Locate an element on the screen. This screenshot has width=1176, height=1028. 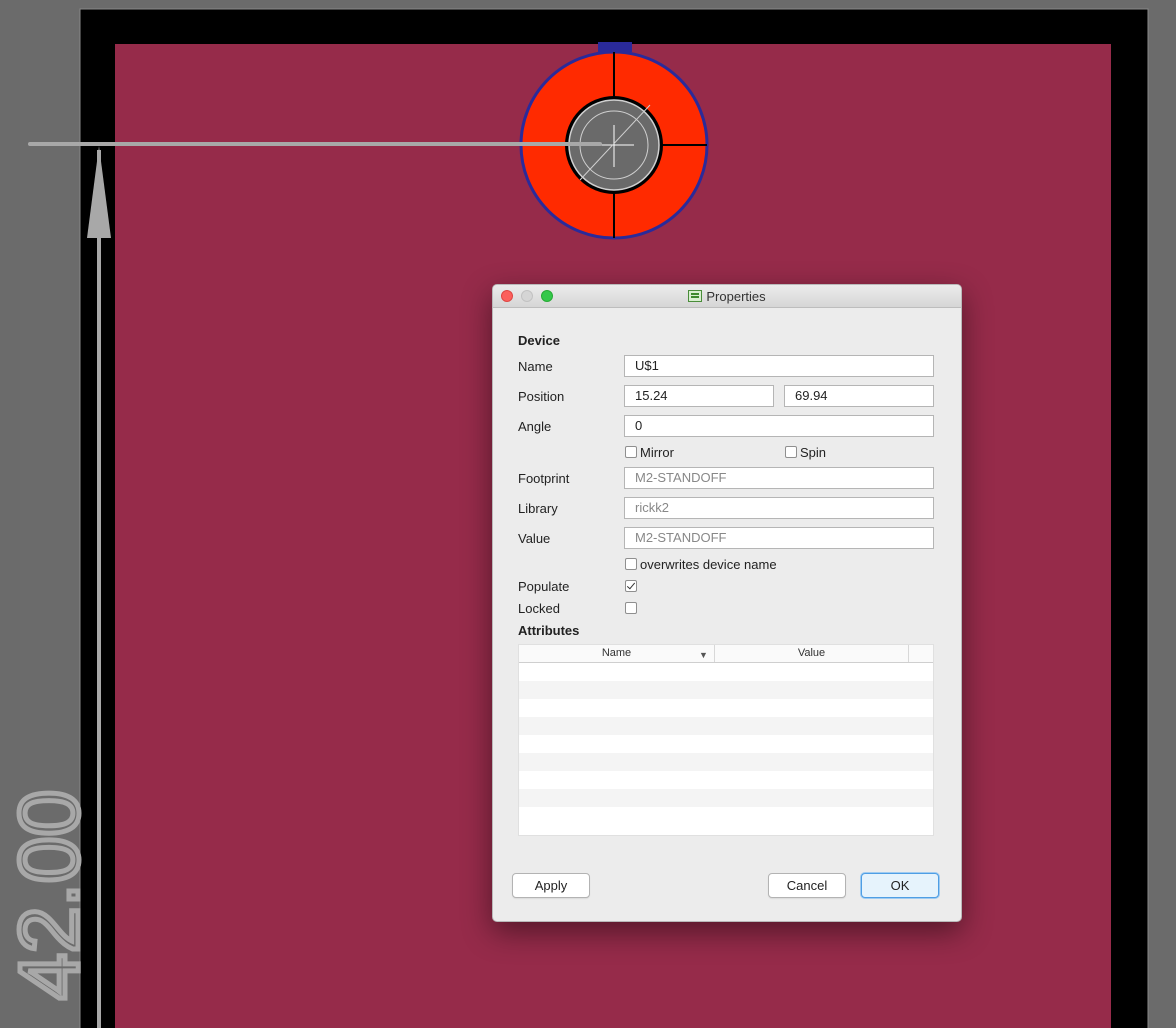
populate-checkbox is located at coordinates (631, 586).